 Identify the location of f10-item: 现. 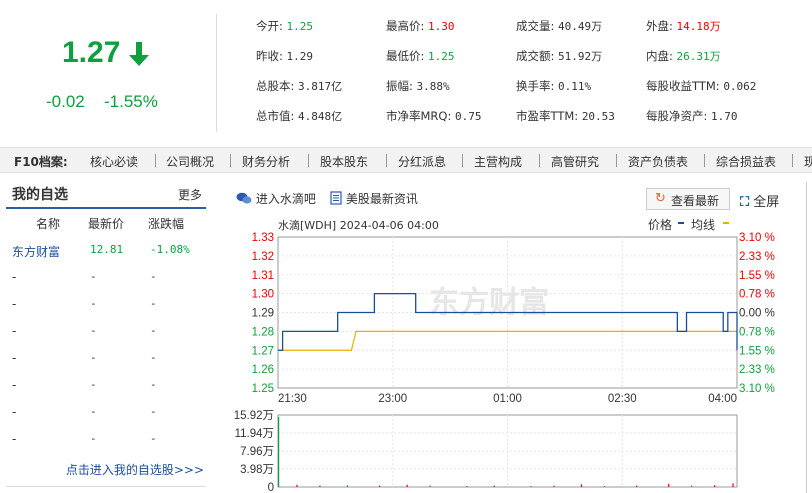
(808, 161).